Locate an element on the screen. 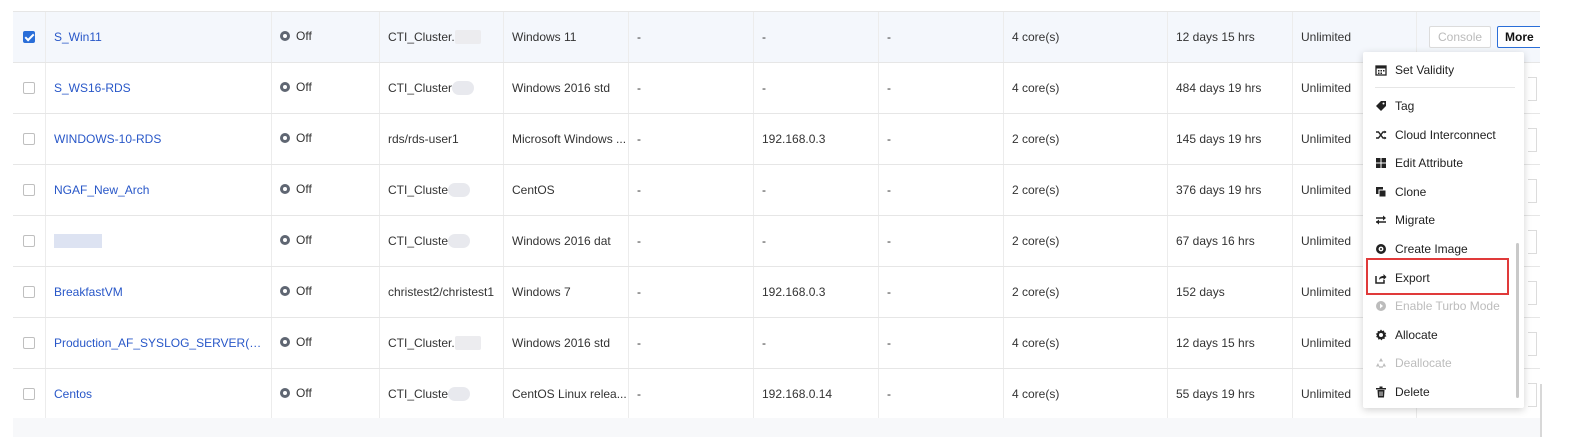 The image size is (1582, 437). menu-item-label: Clone is located at coordinates (1411, 192).